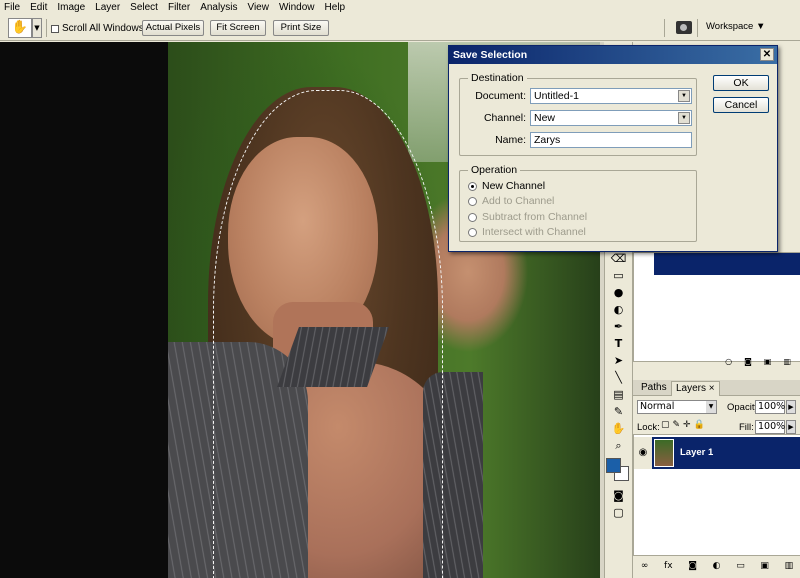  Describe the element at coordinates (301, 28) in the screenshot. I see `print-size-button: Print Size` at that location.